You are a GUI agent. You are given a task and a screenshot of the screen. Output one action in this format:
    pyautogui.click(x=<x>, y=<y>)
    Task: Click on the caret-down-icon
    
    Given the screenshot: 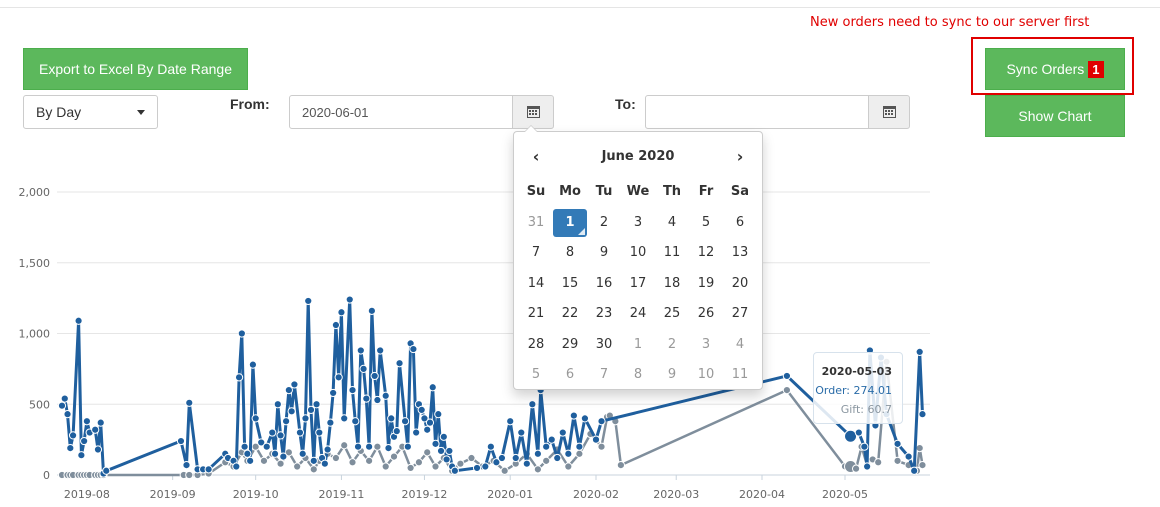 What is the action you would take?
    pyautogui.click(x=141, y=112)
    